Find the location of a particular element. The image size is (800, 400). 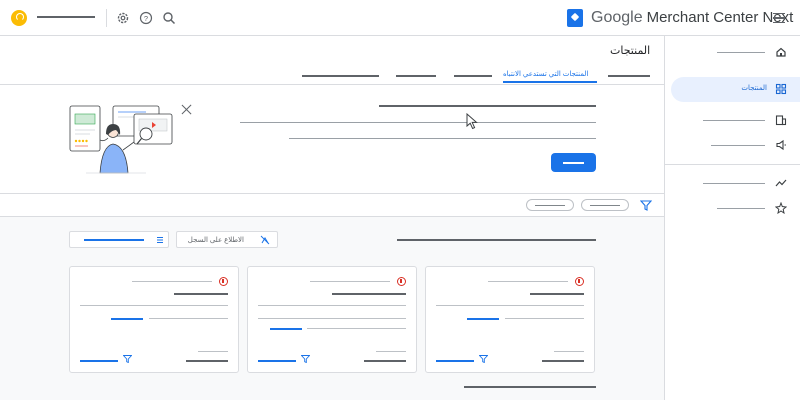

home-icon is located at coordinates (781, 52).